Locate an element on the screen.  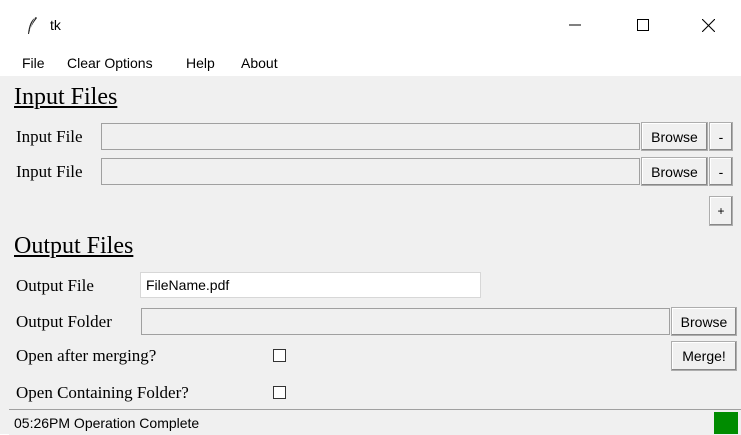
title-bar: tk is located at coordinates (370, 25).